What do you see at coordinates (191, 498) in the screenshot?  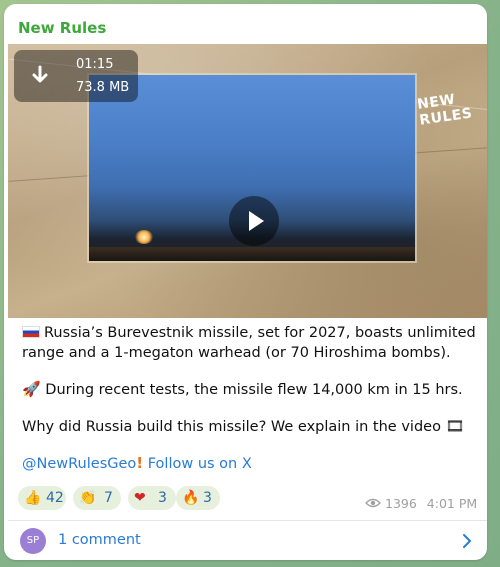 I see `fire-icon: 🔥` at bounding box center [191, 498].